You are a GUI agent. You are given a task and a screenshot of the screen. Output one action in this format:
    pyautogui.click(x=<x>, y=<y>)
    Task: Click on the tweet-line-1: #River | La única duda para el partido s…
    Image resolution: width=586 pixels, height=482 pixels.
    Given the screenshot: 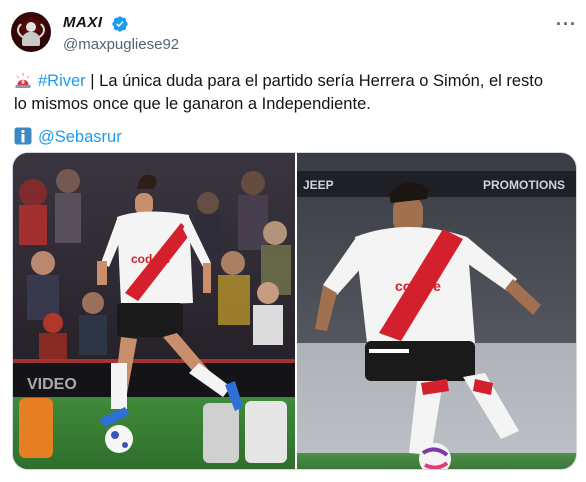 What is the action you would take?
    pyautogui.click(x=294, y=81)
    